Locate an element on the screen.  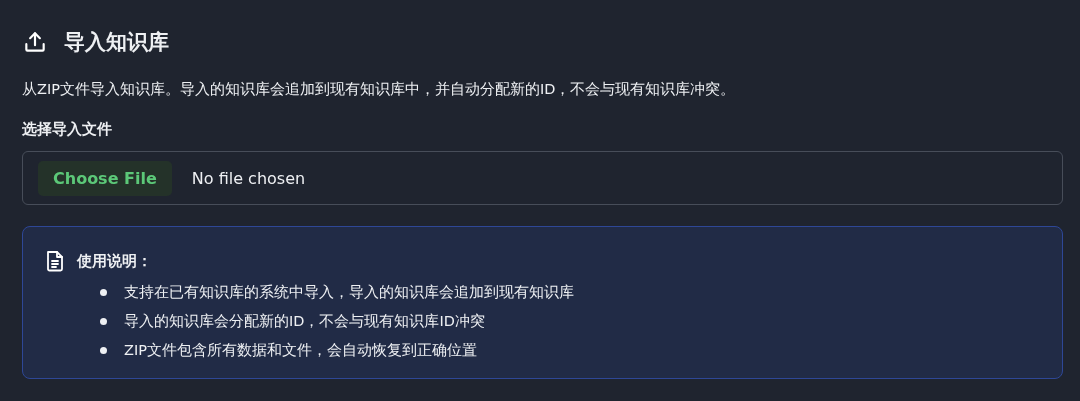
choose-file-button: Choose File is located at coordinates (105, 178).